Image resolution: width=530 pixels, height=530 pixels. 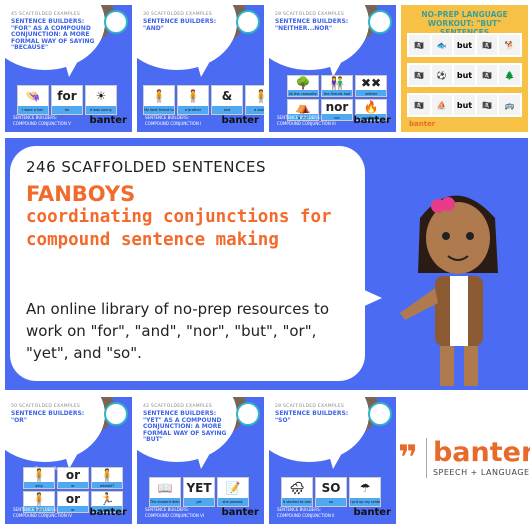 What do you see at coordinates (365, 488) in the screenshot?
I see `card-picture: ☂` at bounding box center [365, 488].